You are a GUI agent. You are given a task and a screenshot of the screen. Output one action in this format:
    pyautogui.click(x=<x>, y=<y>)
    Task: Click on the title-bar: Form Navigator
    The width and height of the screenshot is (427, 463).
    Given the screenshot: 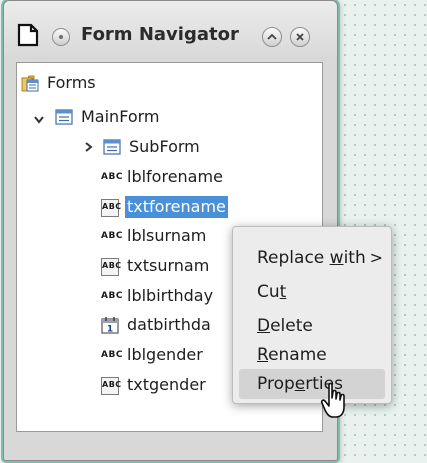 What is the action you would take?
    pyautogui.click(x=170, y=29)
    